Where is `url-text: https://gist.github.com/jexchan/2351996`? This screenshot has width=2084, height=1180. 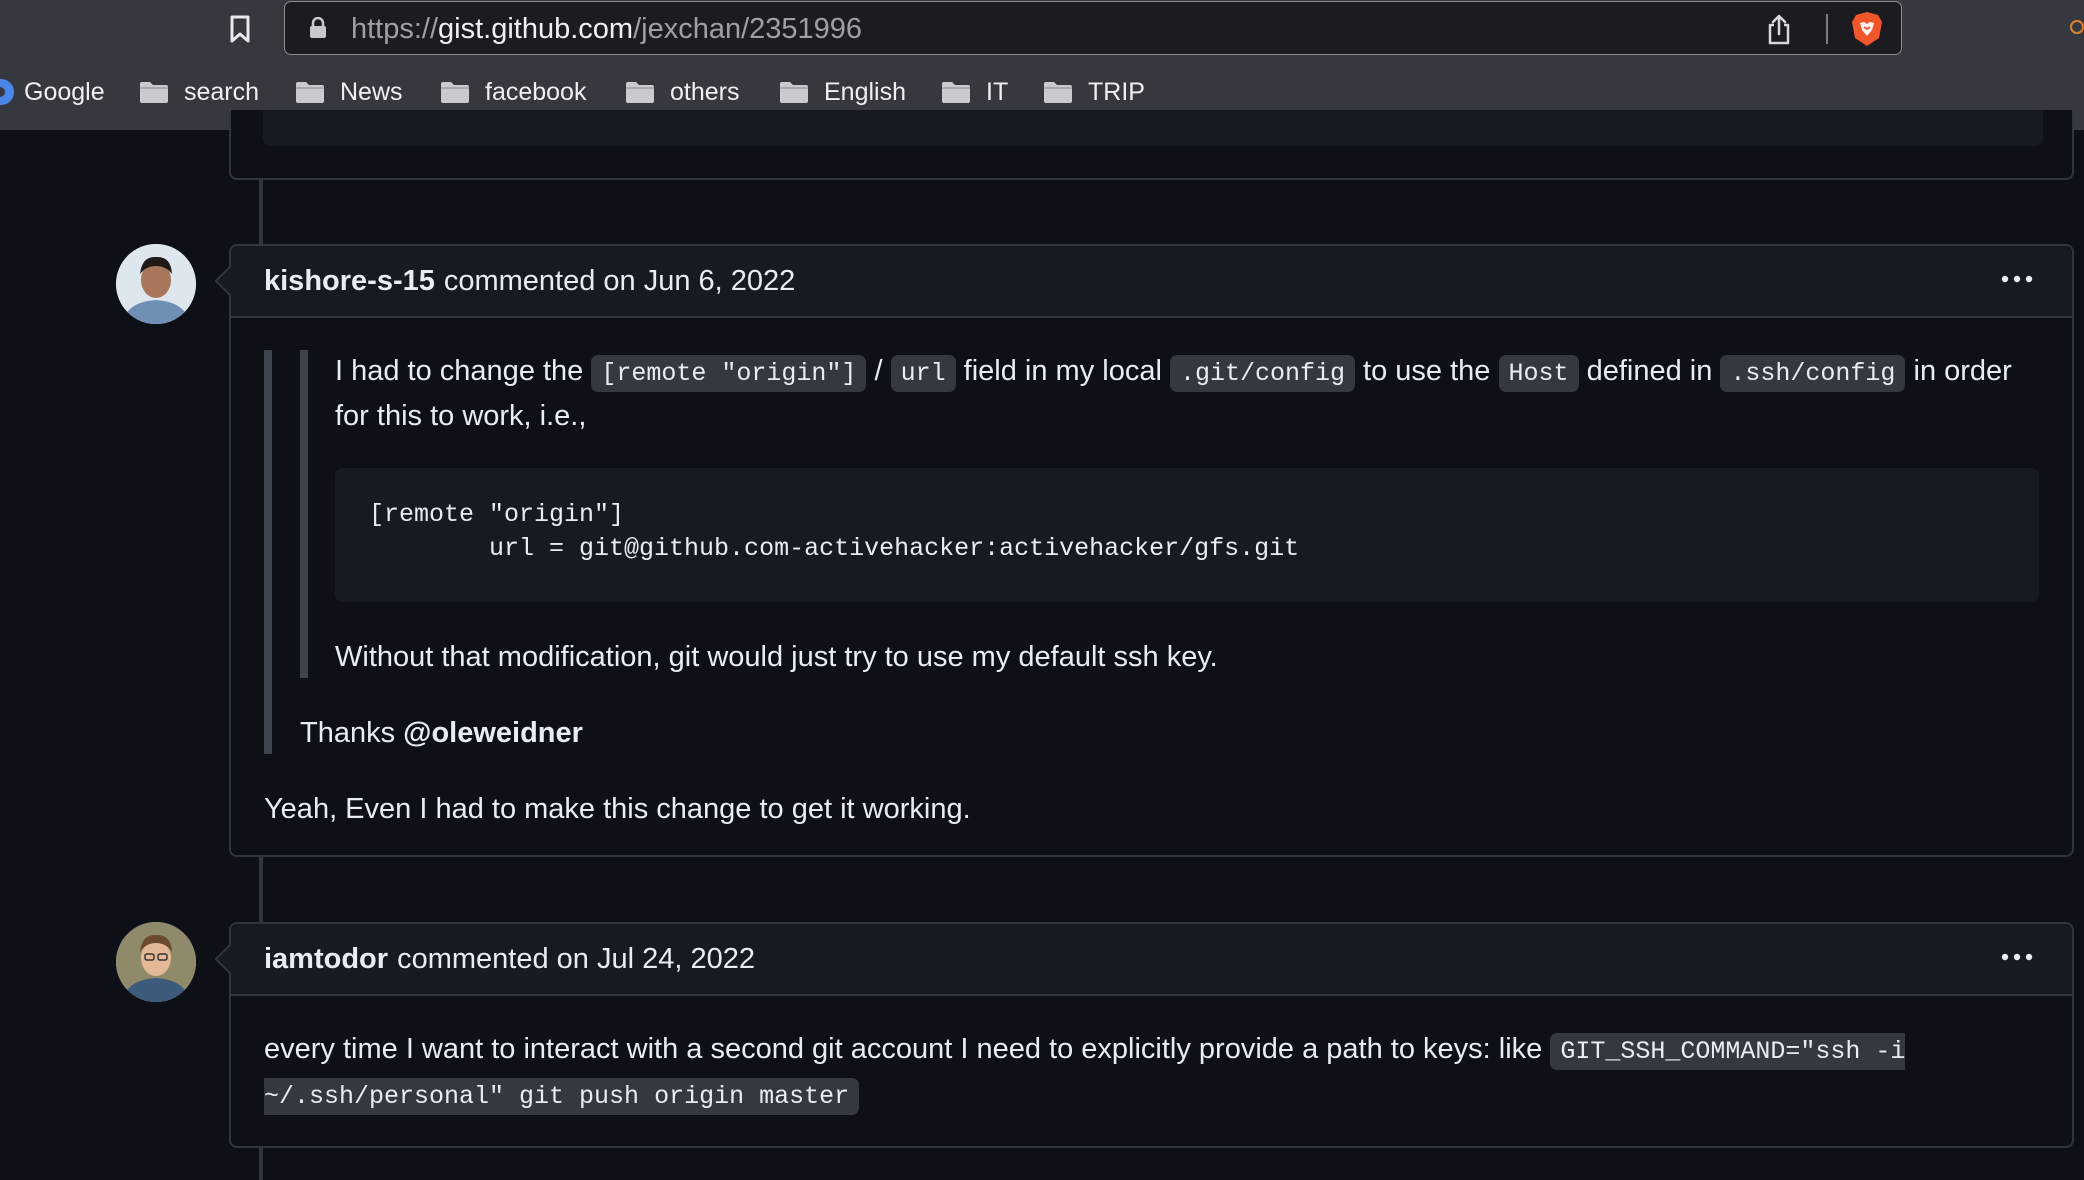 url-text: https://gist.github.com/jexchan/2351996 is located at coordinates (606, 29).